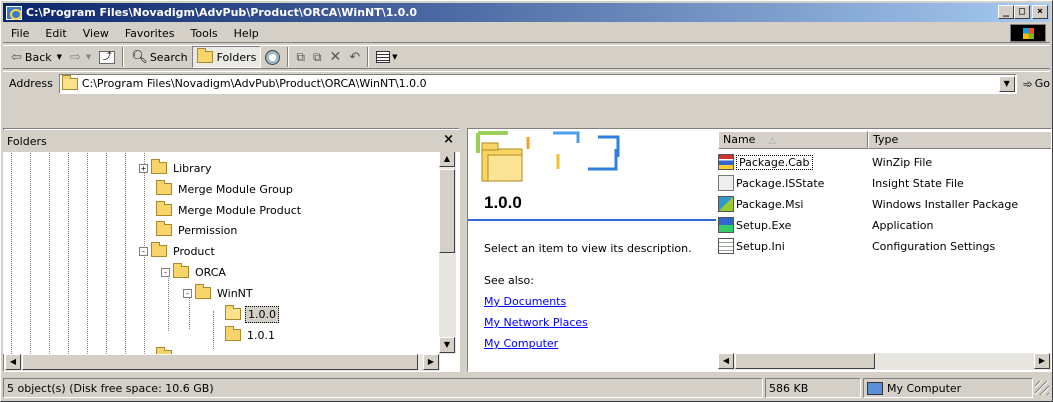  What do you see at coordinates (764, 225) in the screenshot?
I see `file-name: Setup.Exe` at bounding box center [764, 225].